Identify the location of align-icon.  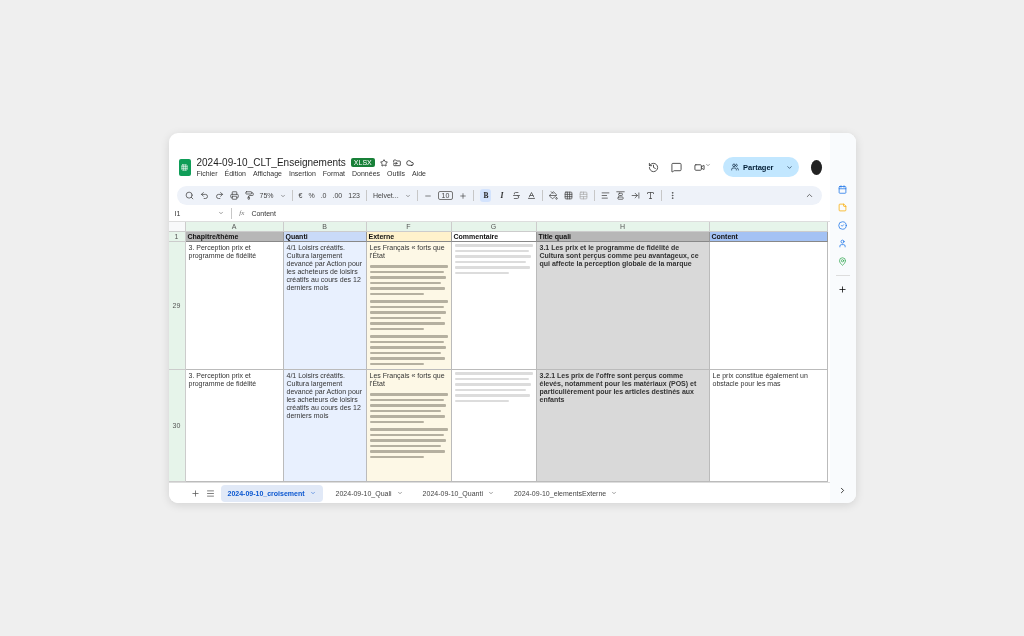
(606, 195).